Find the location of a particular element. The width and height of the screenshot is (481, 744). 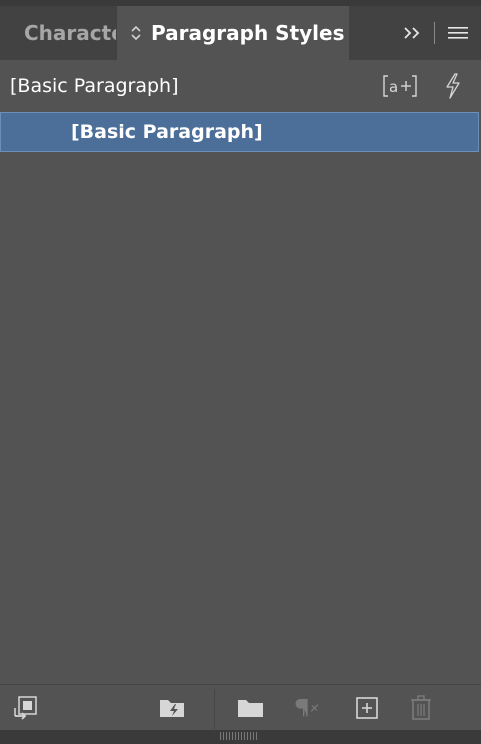

up-down-arrows-icon is located at coordinates (136, 33).